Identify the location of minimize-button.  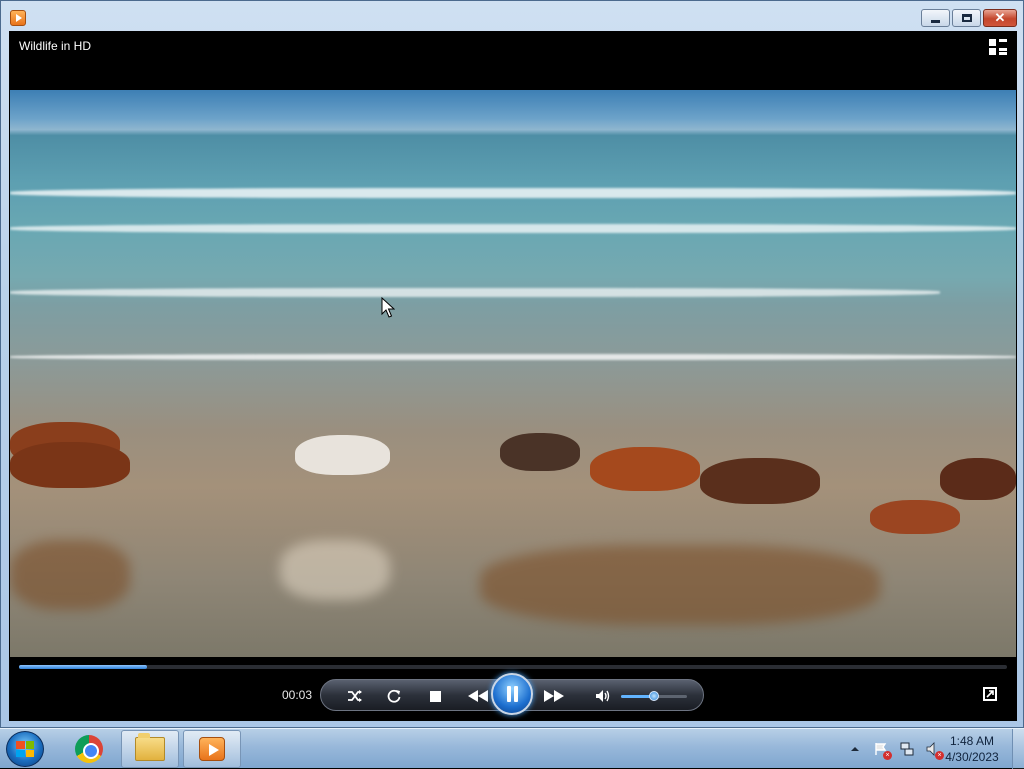
(935, 18).